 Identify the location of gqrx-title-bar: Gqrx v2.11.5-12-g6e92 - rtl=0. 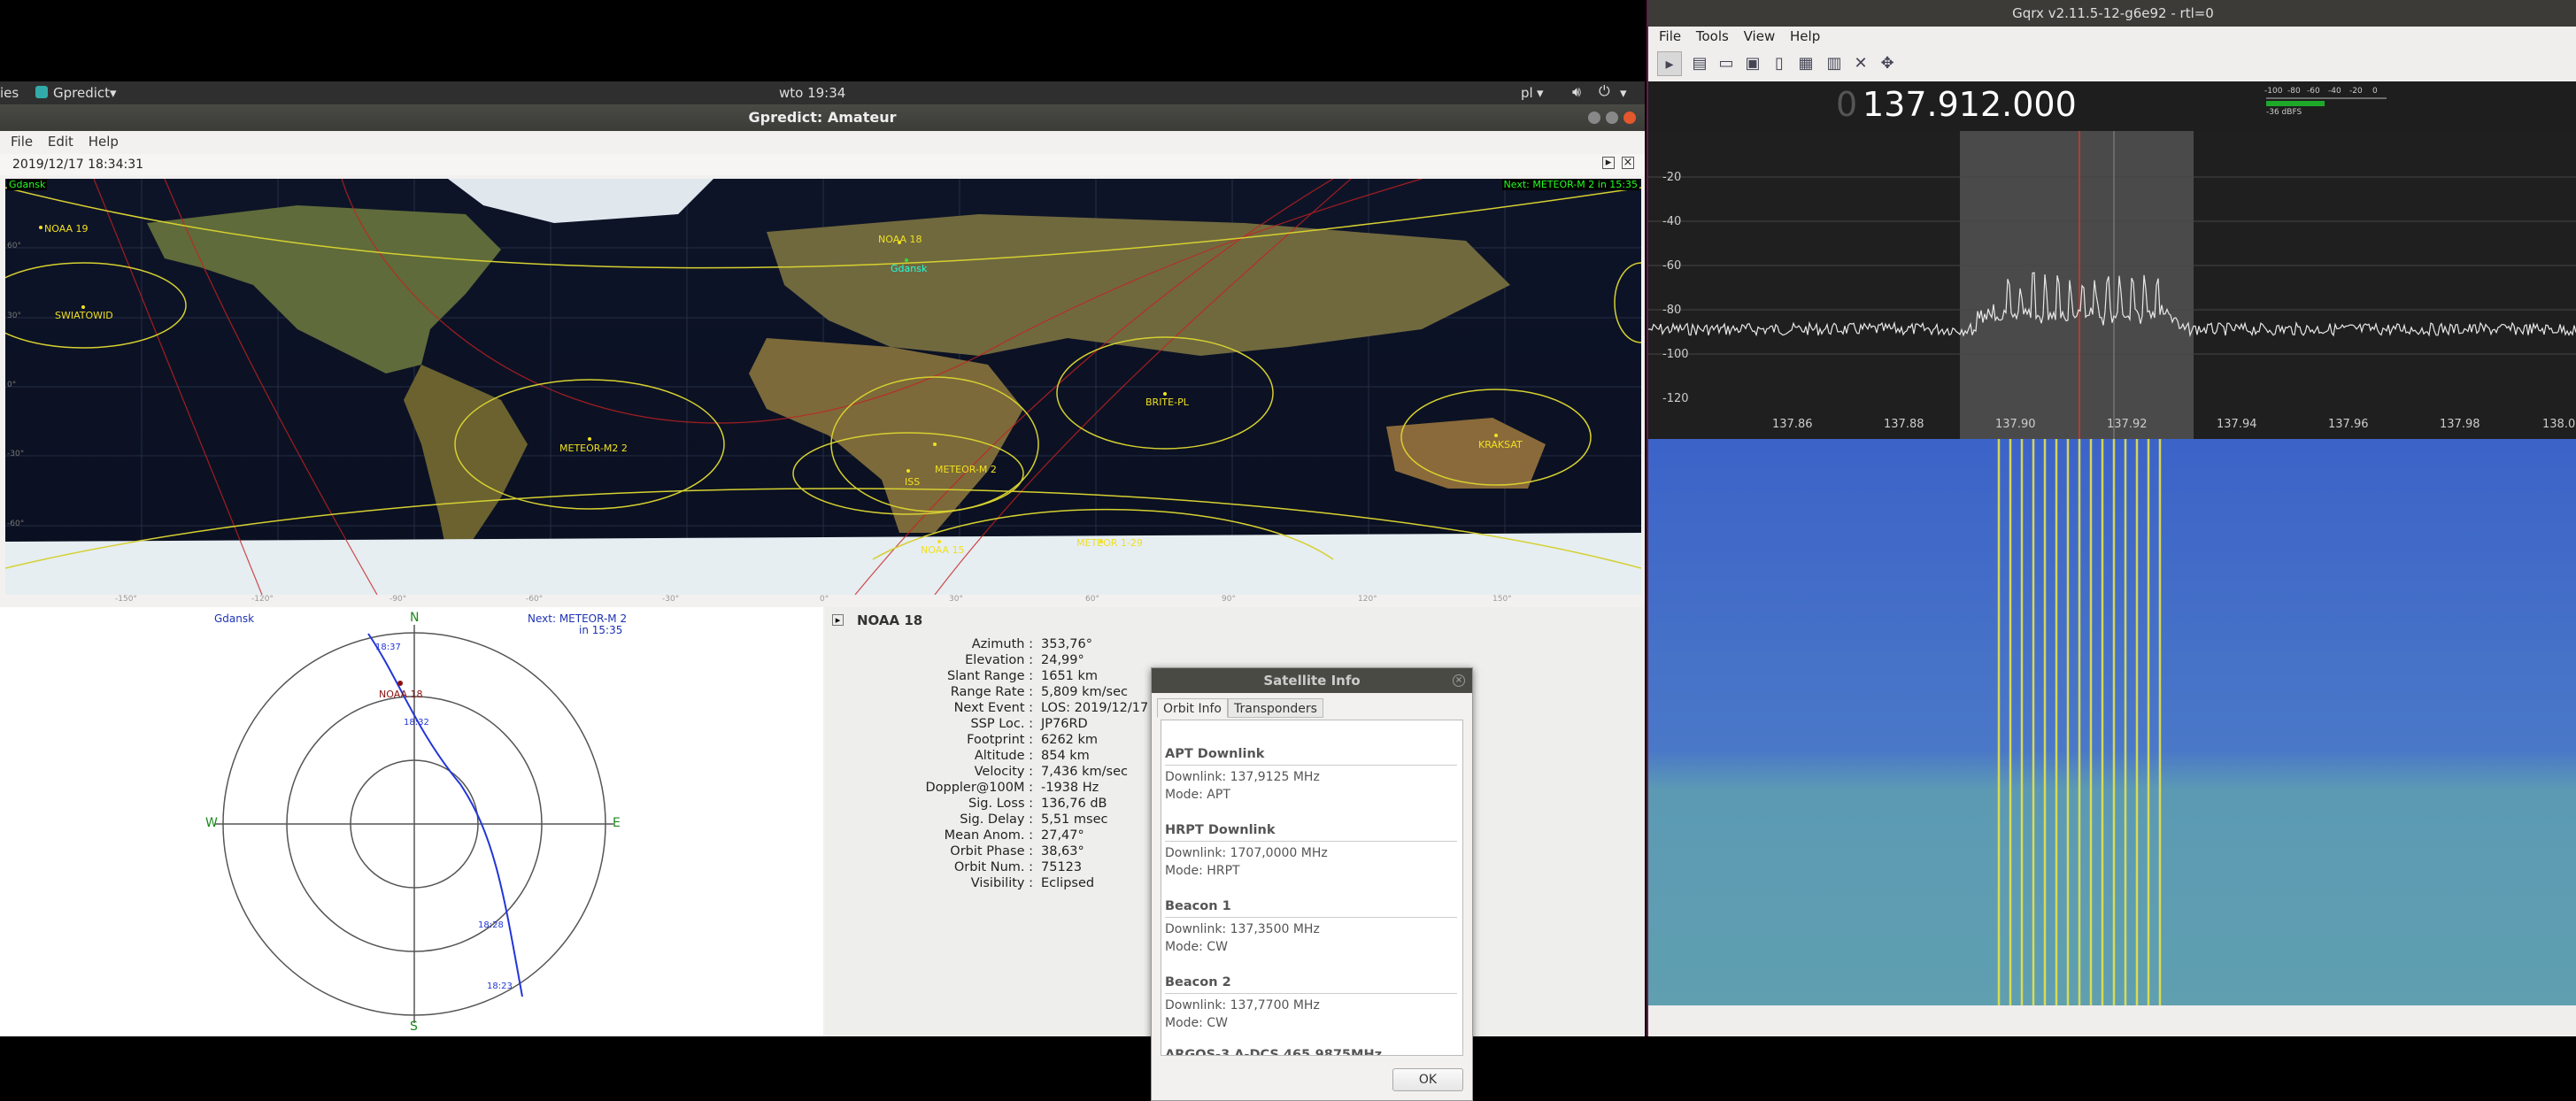
(2112, 13).